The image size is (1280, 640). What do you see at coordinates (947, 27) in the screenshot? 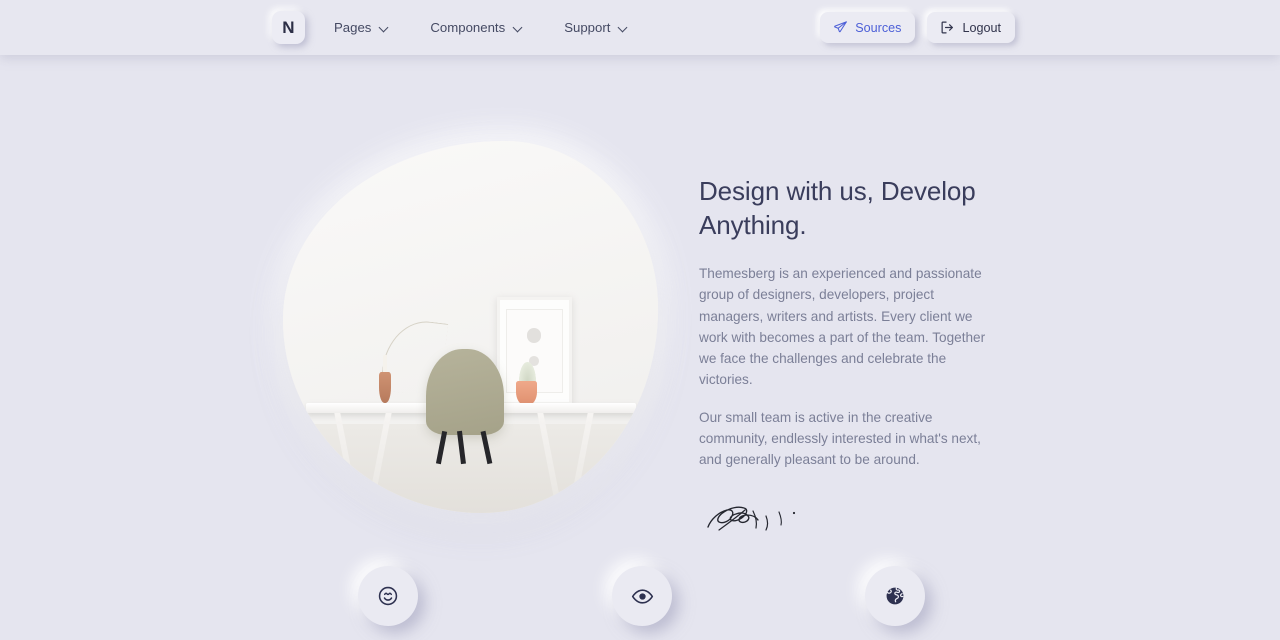
I see `sign-out-icon` at bounding box center [947, 27].